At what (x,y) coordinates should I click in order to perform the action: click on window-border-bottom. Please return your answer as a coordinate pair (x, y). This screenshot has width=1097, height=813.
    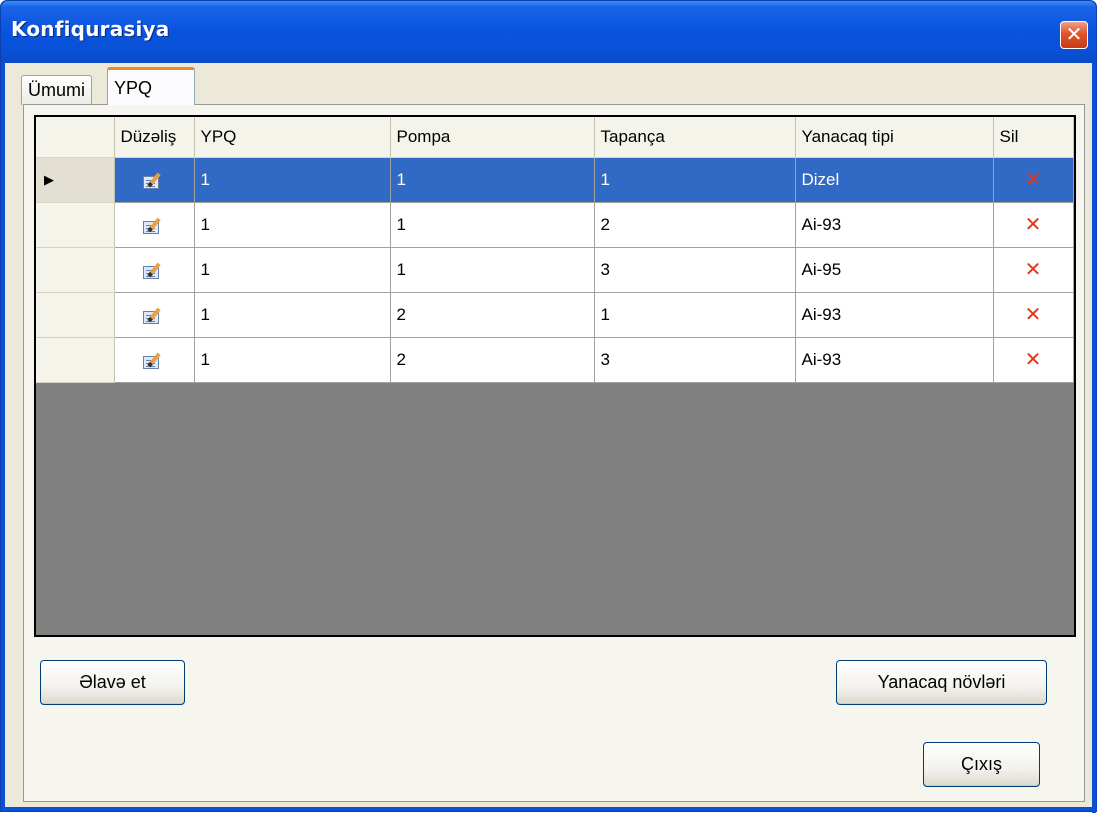
    Looking at the image, I should click on (549, 809).